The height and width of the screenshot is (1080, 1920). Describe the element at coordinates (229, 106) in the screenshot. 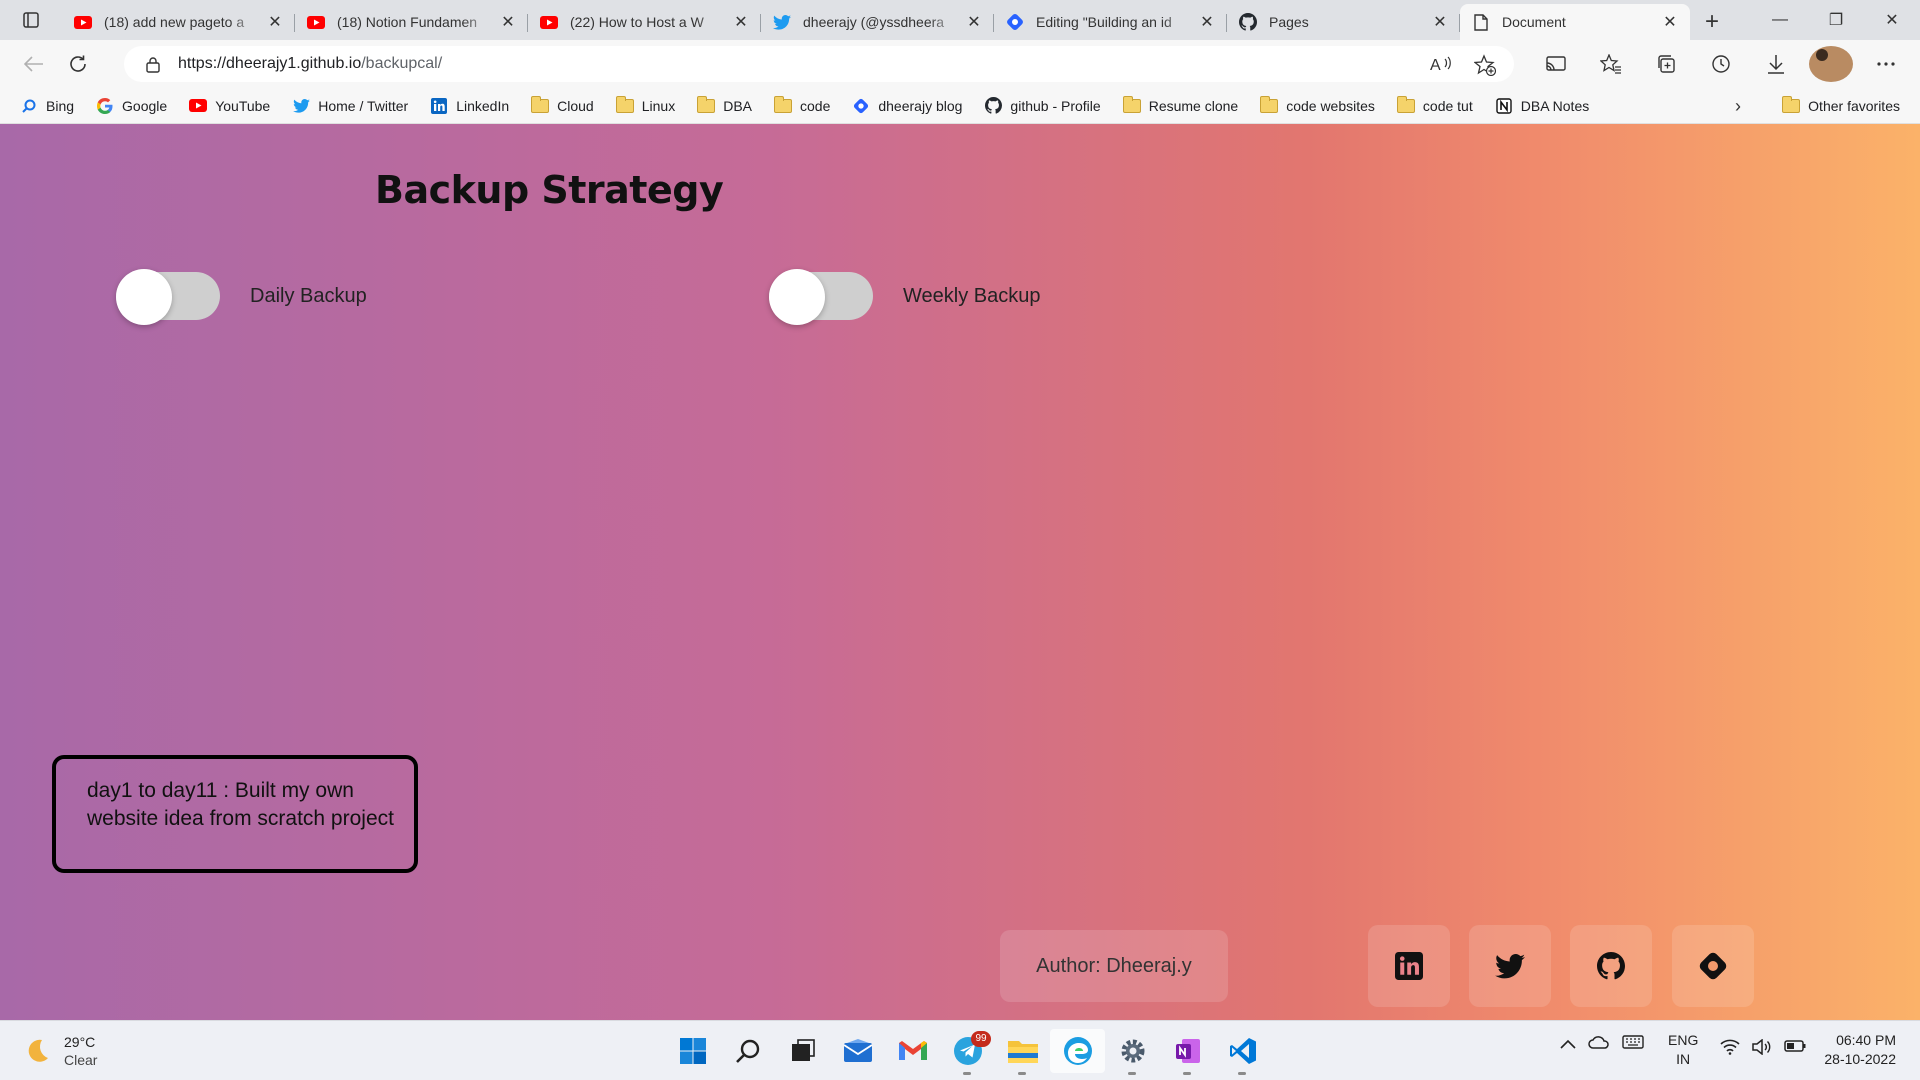

I see `favorite-item: YouTube` at that location.